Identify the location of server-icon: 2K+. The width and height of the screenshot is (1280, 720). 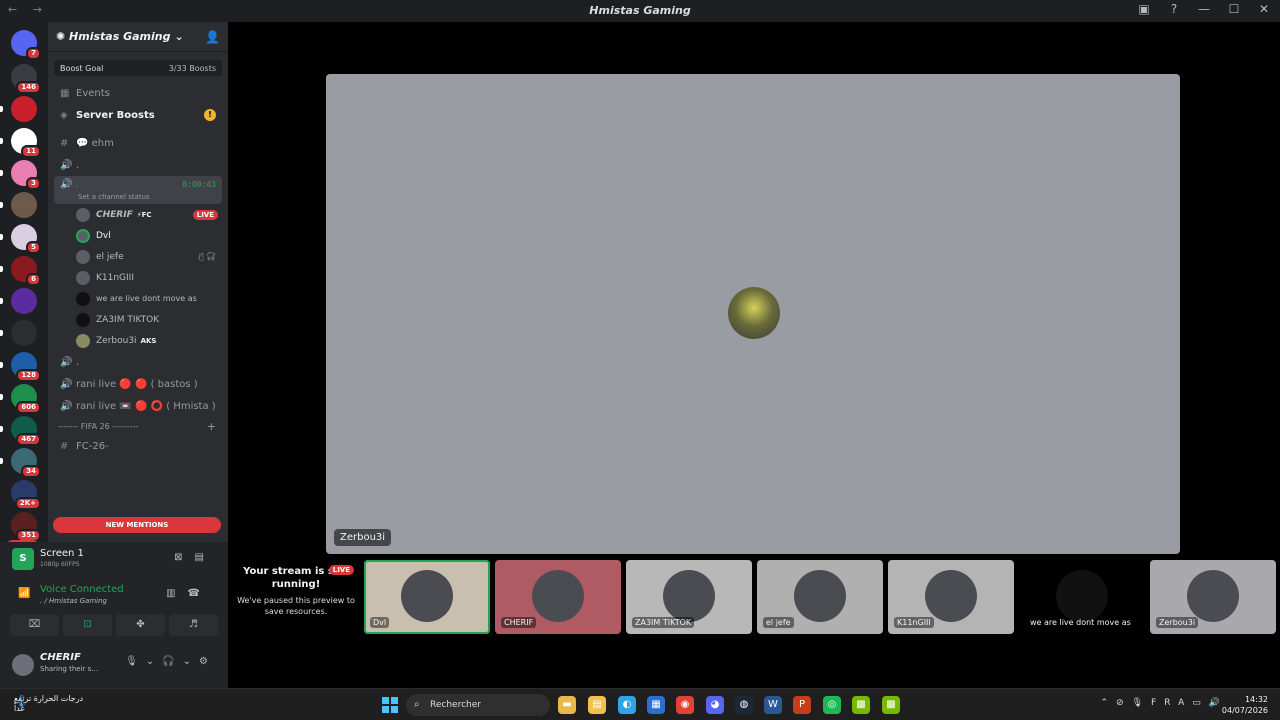
(26, 495).